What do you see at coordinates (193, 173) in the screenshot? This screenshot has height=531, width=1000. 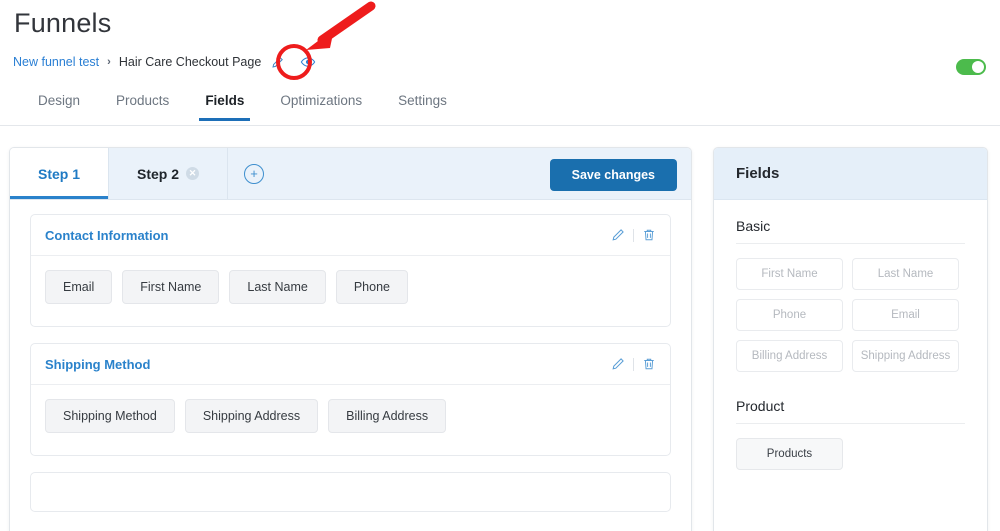 I see `close-circle-icon: ✕` at bounding box center [193, 173].